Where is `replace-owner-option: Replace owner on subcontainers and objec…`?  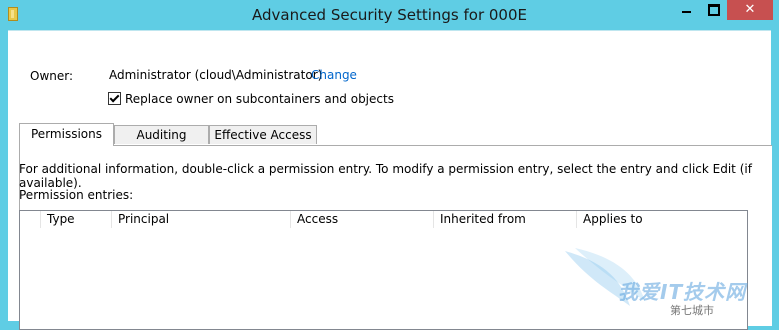
replace-owner-option: Replace owner on subcontainers and objec… is located at coordinates (251, 99).